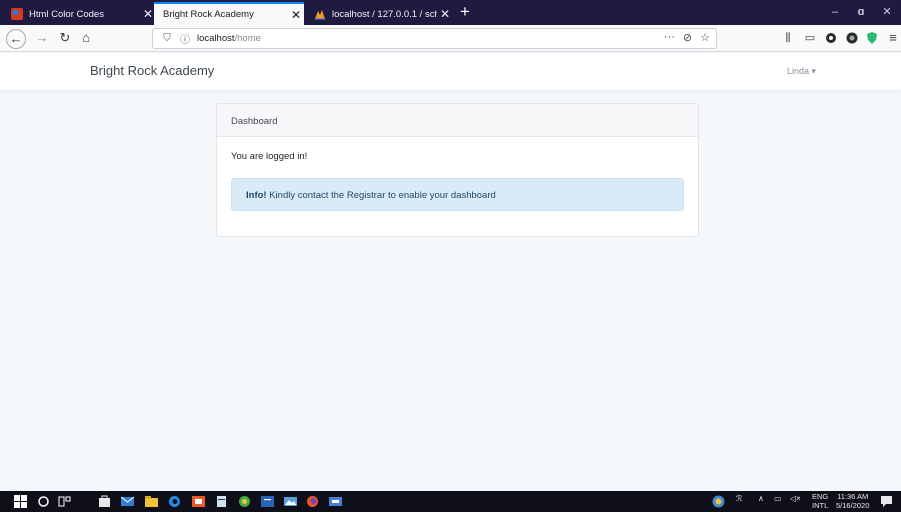 This screenshot has height=512, width=901. I want to click on windows-start-icon, so click(20, 501).